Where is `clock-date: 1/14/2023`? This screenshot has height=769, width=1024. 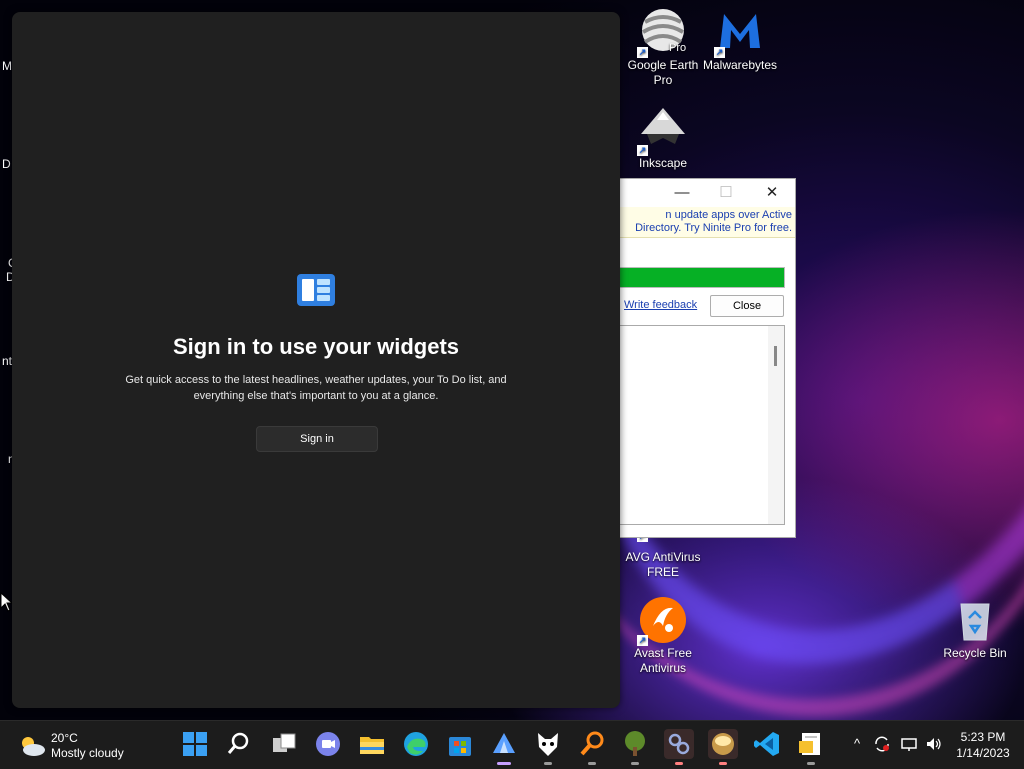 clock-date: 1/14/2023 is located at coordinates (983, 753).